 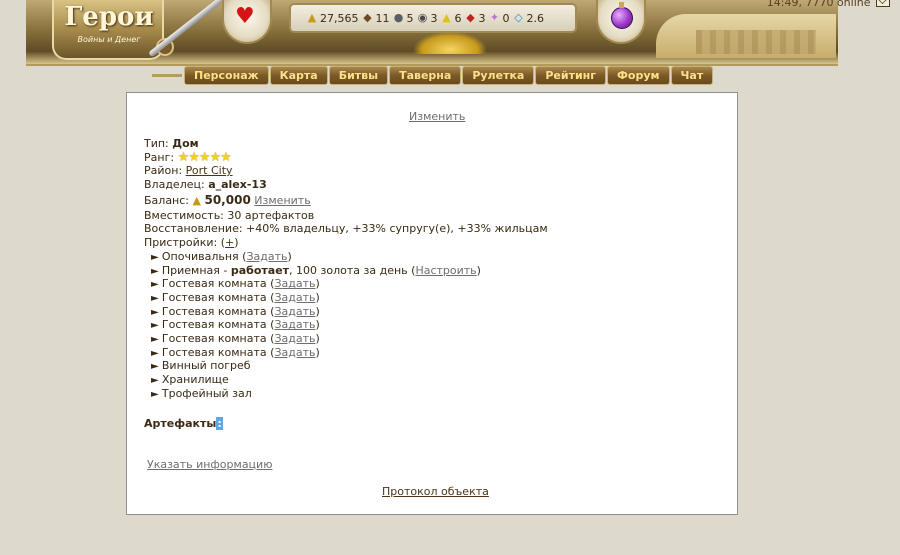 I want to click on resource-crystal: ◆ 3, so click(x=474, y=18).